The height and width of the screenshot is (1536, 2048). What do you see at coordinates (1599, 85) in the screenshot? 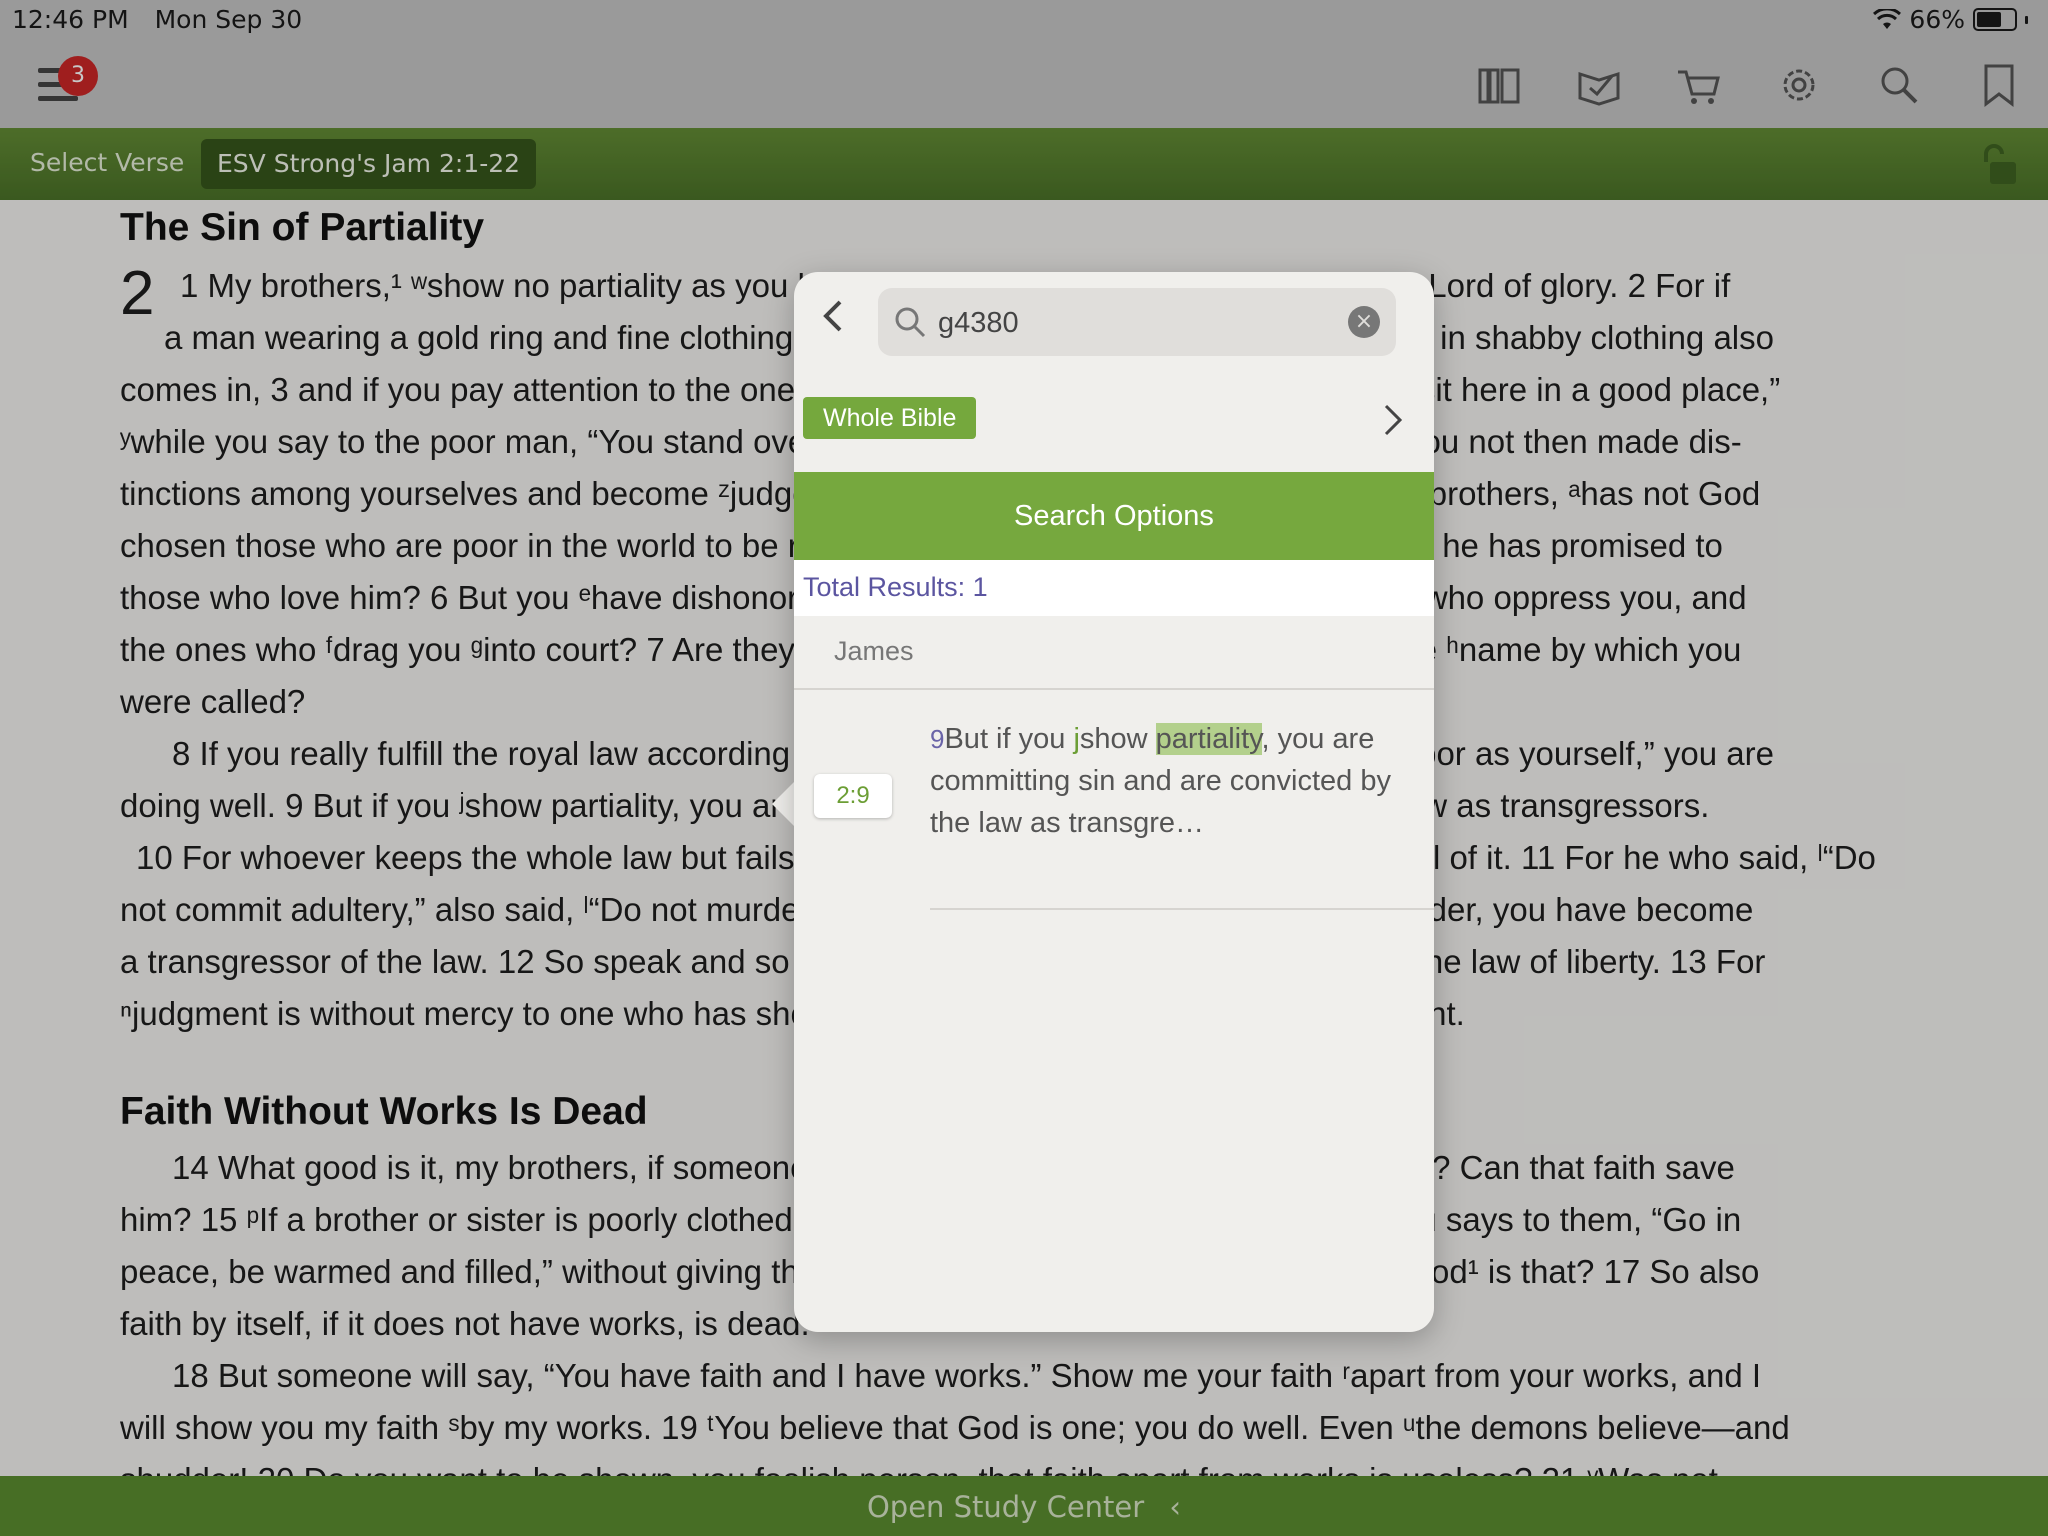
I see `reading-plan-icon` at bounding box center [1599, 85].